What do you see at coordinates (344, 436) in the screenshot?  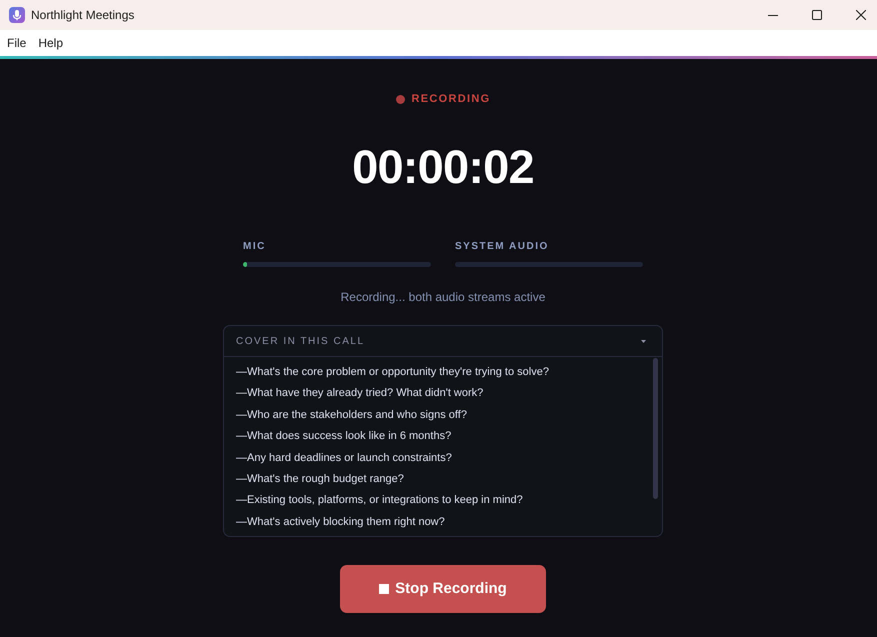 I see `checklist-item: —What does success look like in 6 months?` at bounding box center [344, 436].